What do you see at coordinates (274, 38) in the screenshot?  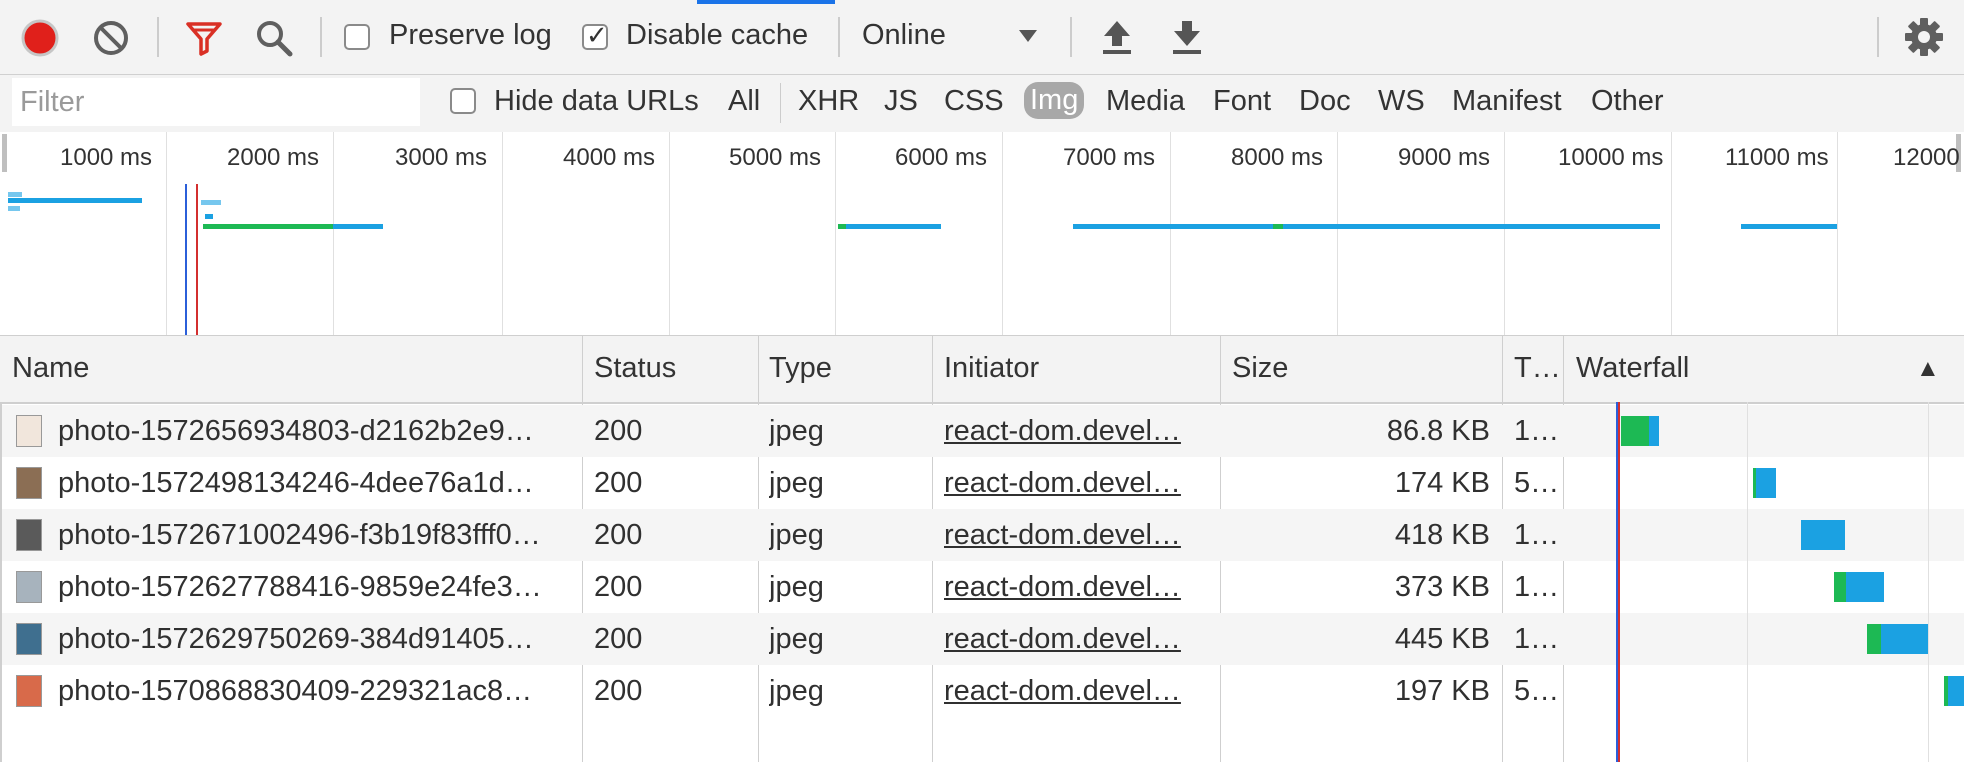 I see `search-button` at bounding box center [274, 38].